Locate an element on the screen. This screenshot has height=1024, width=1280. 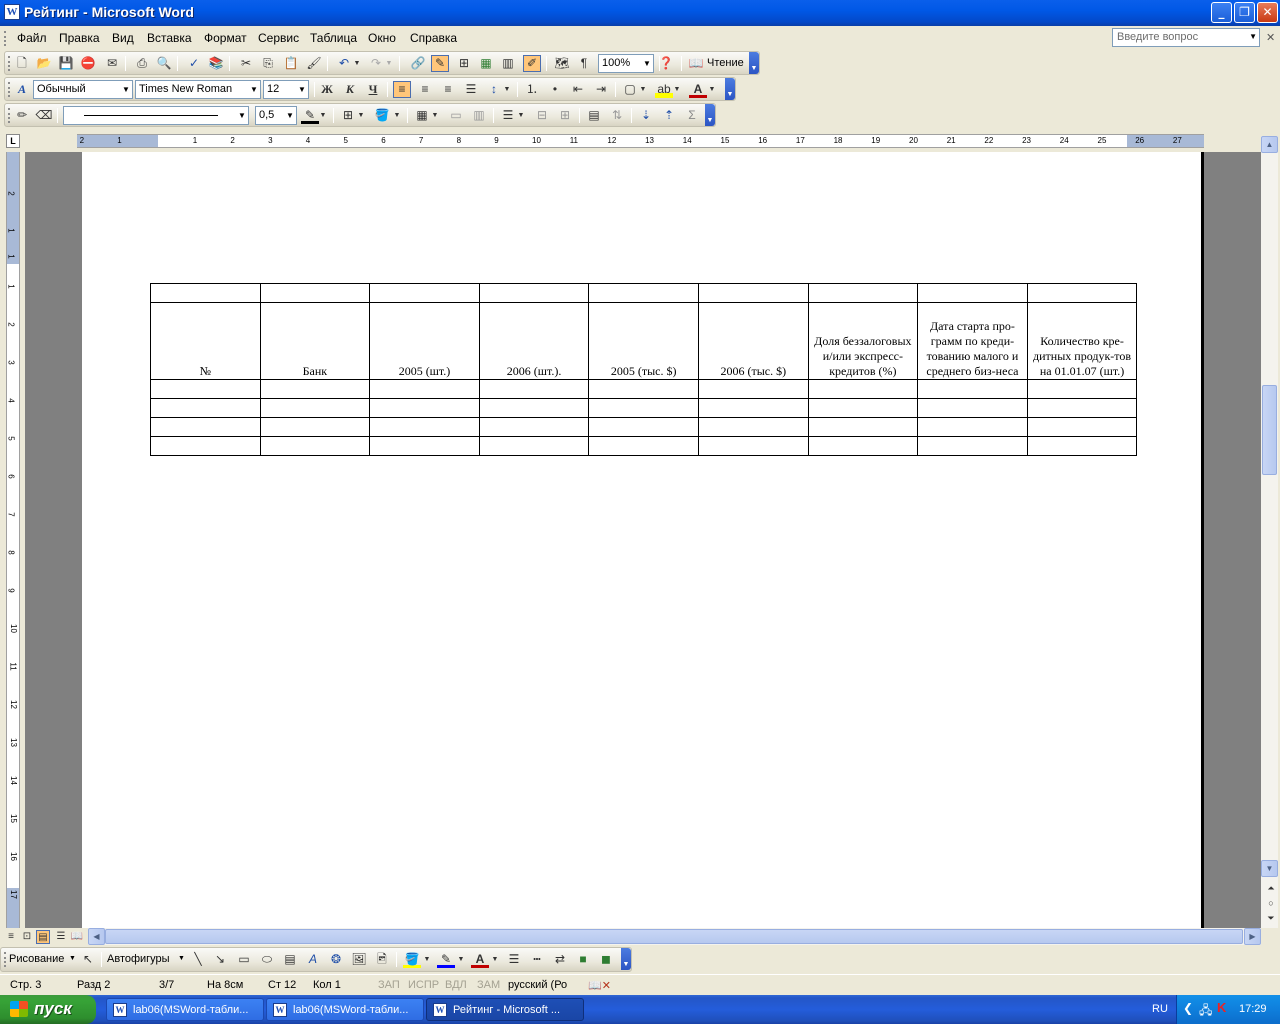
font-select: Times New Roman ▼ is located at coordinates (198, 89).